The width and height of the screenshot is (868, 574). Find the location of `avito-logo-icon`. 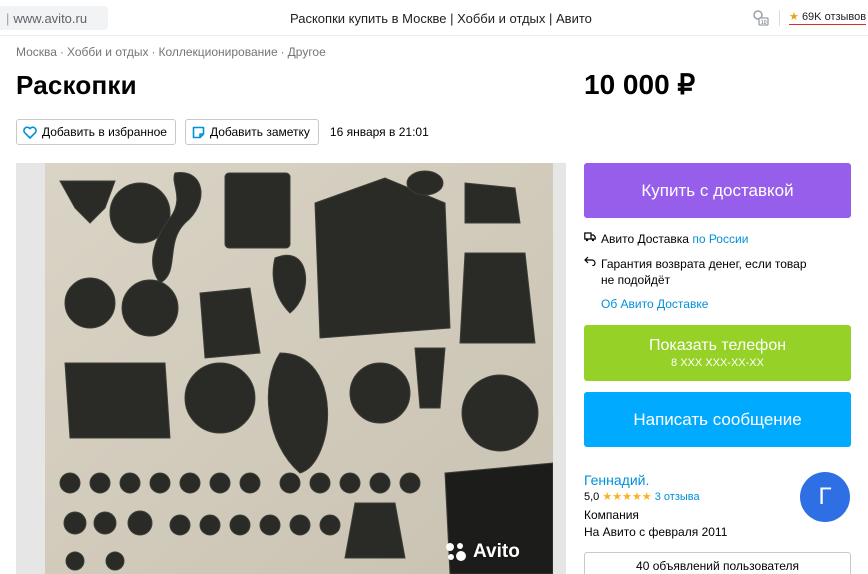

avito-logo-icon is located at coordinates (456, 552).